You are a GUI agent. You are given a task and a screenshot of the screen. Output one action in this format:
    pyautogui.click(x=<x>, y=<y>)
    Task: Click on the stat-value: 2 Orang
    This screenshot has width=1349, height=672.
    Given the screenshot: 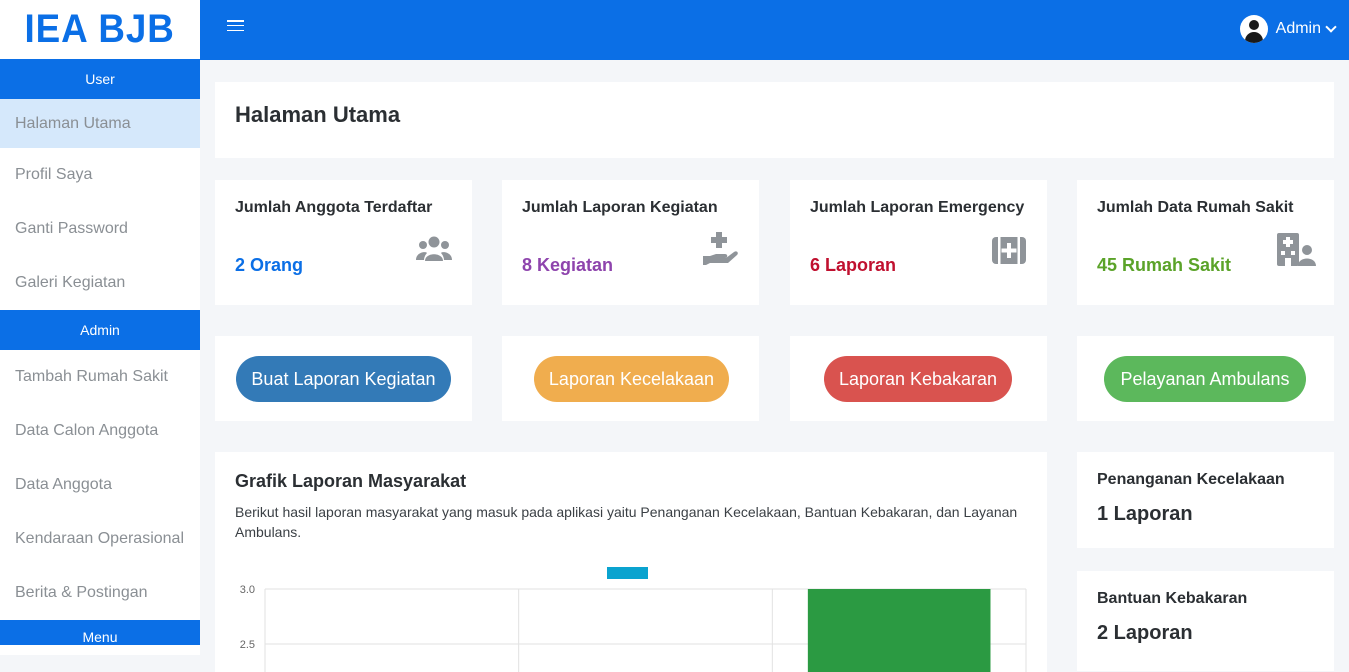 What is the action you would take?
    pyautogui.click(x=269, y=265)
    